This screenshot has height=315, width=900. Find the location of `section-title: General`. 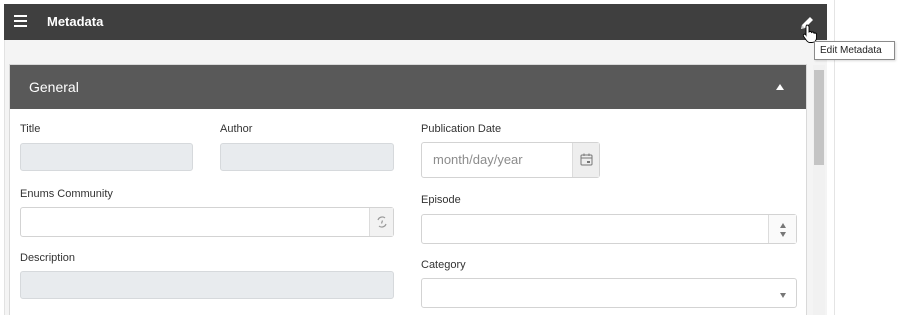

section-title: General is located at coordinates (54, 87).